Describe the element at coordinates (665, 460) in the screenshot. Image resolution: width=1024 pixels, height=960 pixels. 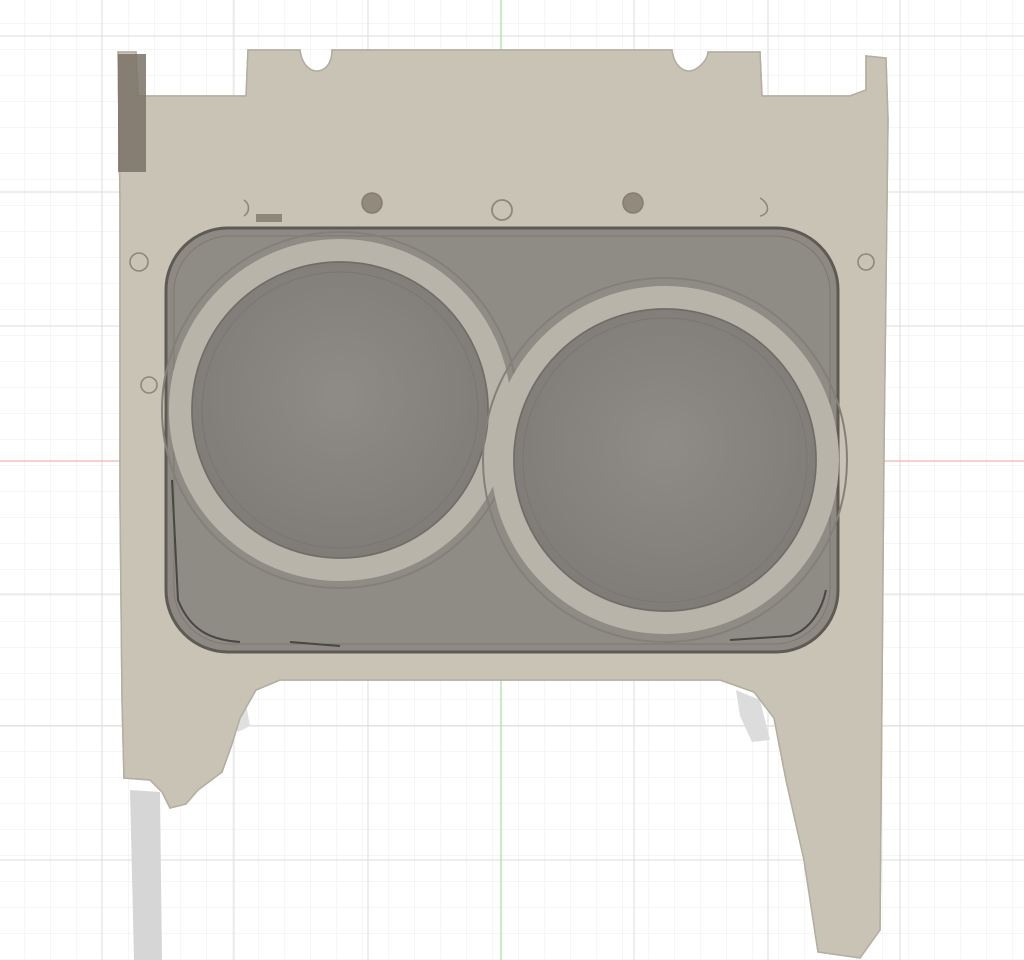
I see `right-disc` at that location.